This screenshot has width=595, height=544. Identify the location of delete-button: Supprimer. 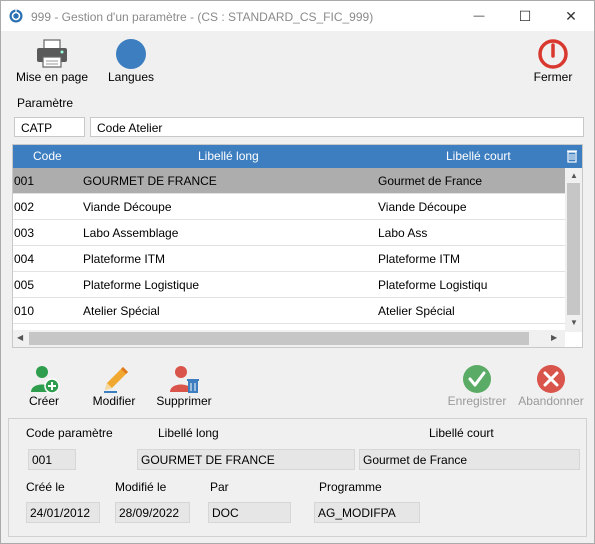
(184, 386).